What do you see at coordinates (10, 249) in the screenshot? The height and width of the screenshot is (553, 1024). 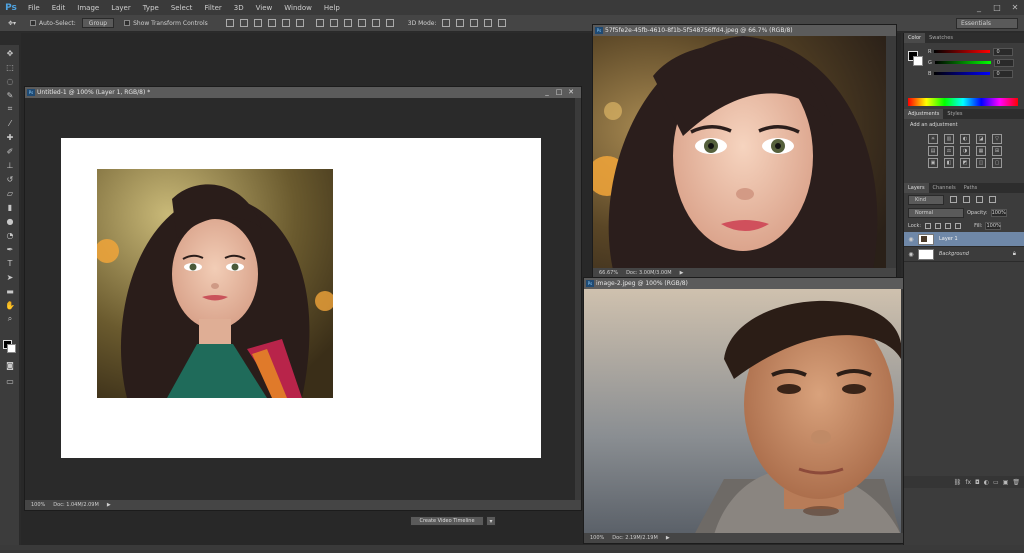 I see `pen-tool-icon: ✒` at bounding box center [10, 249].